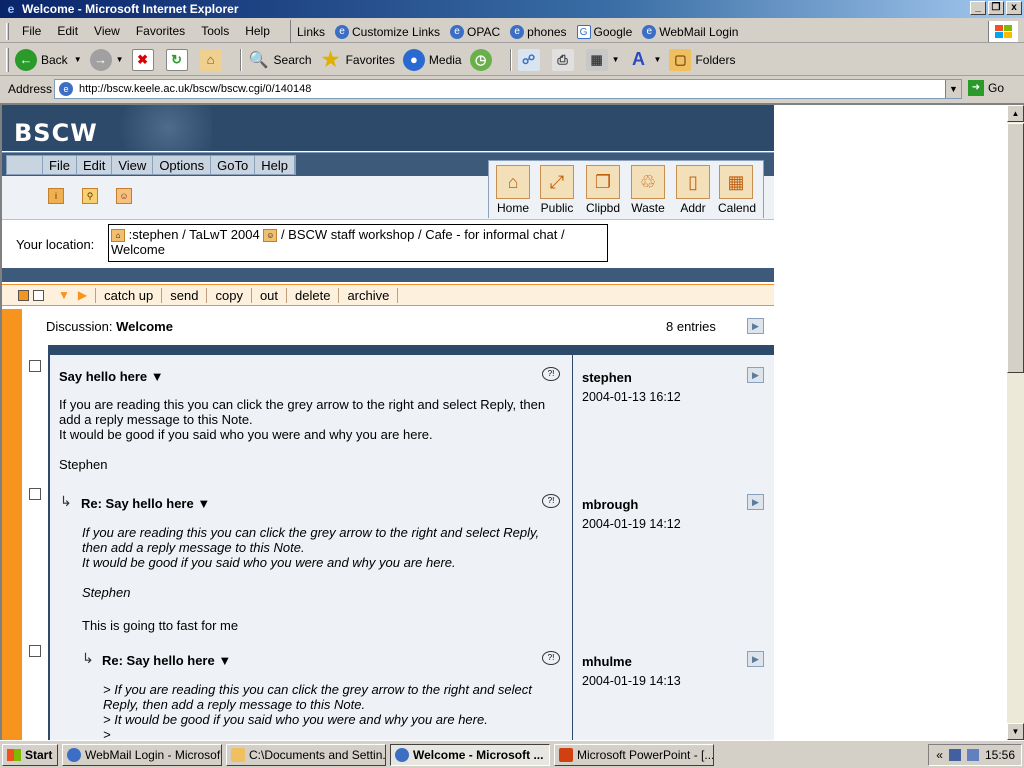 The width and height of the screenshot is (1024, 768). Describe the element at coordinates (986, 88) in the screenshot. I see `go-button: ➜ Go` at that location.